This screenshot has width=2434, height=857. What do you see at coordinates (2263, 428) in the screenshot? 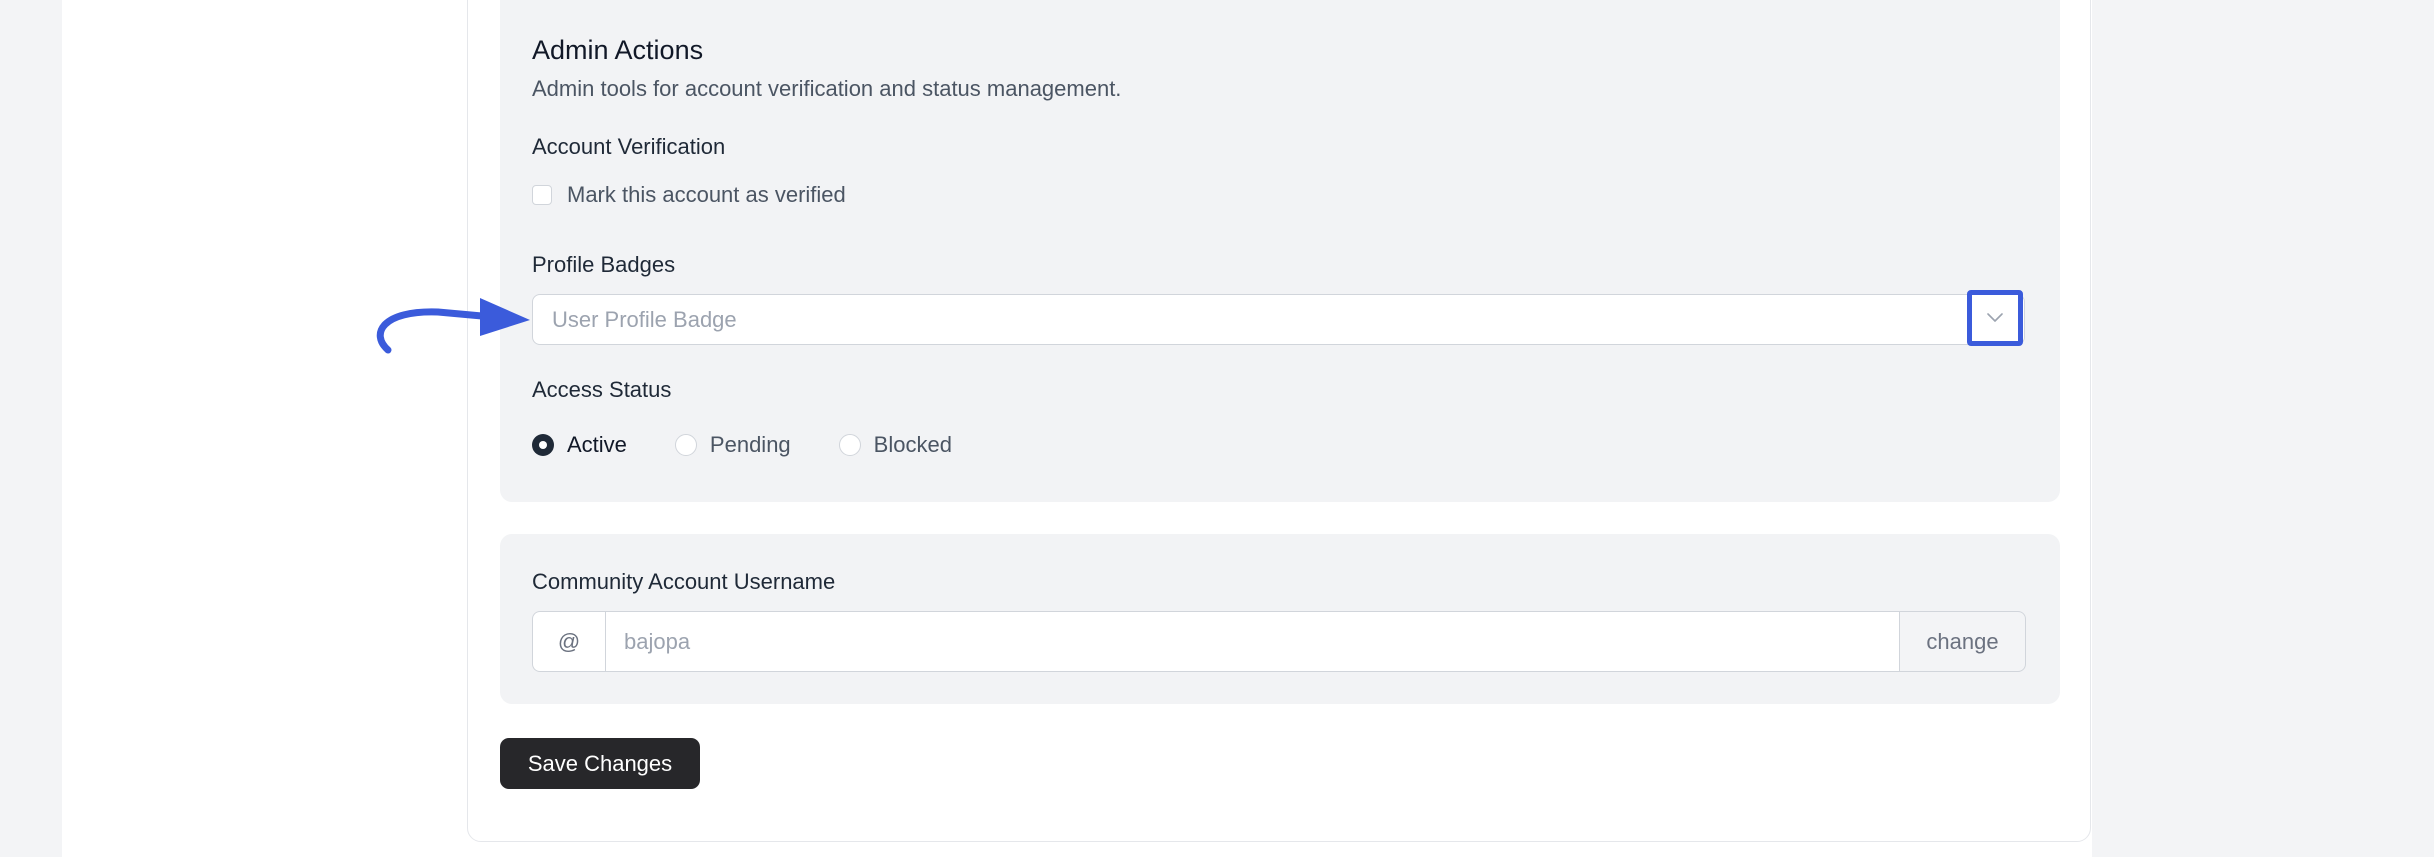
I see `page-background-right` at bounding box center [2263, 428].